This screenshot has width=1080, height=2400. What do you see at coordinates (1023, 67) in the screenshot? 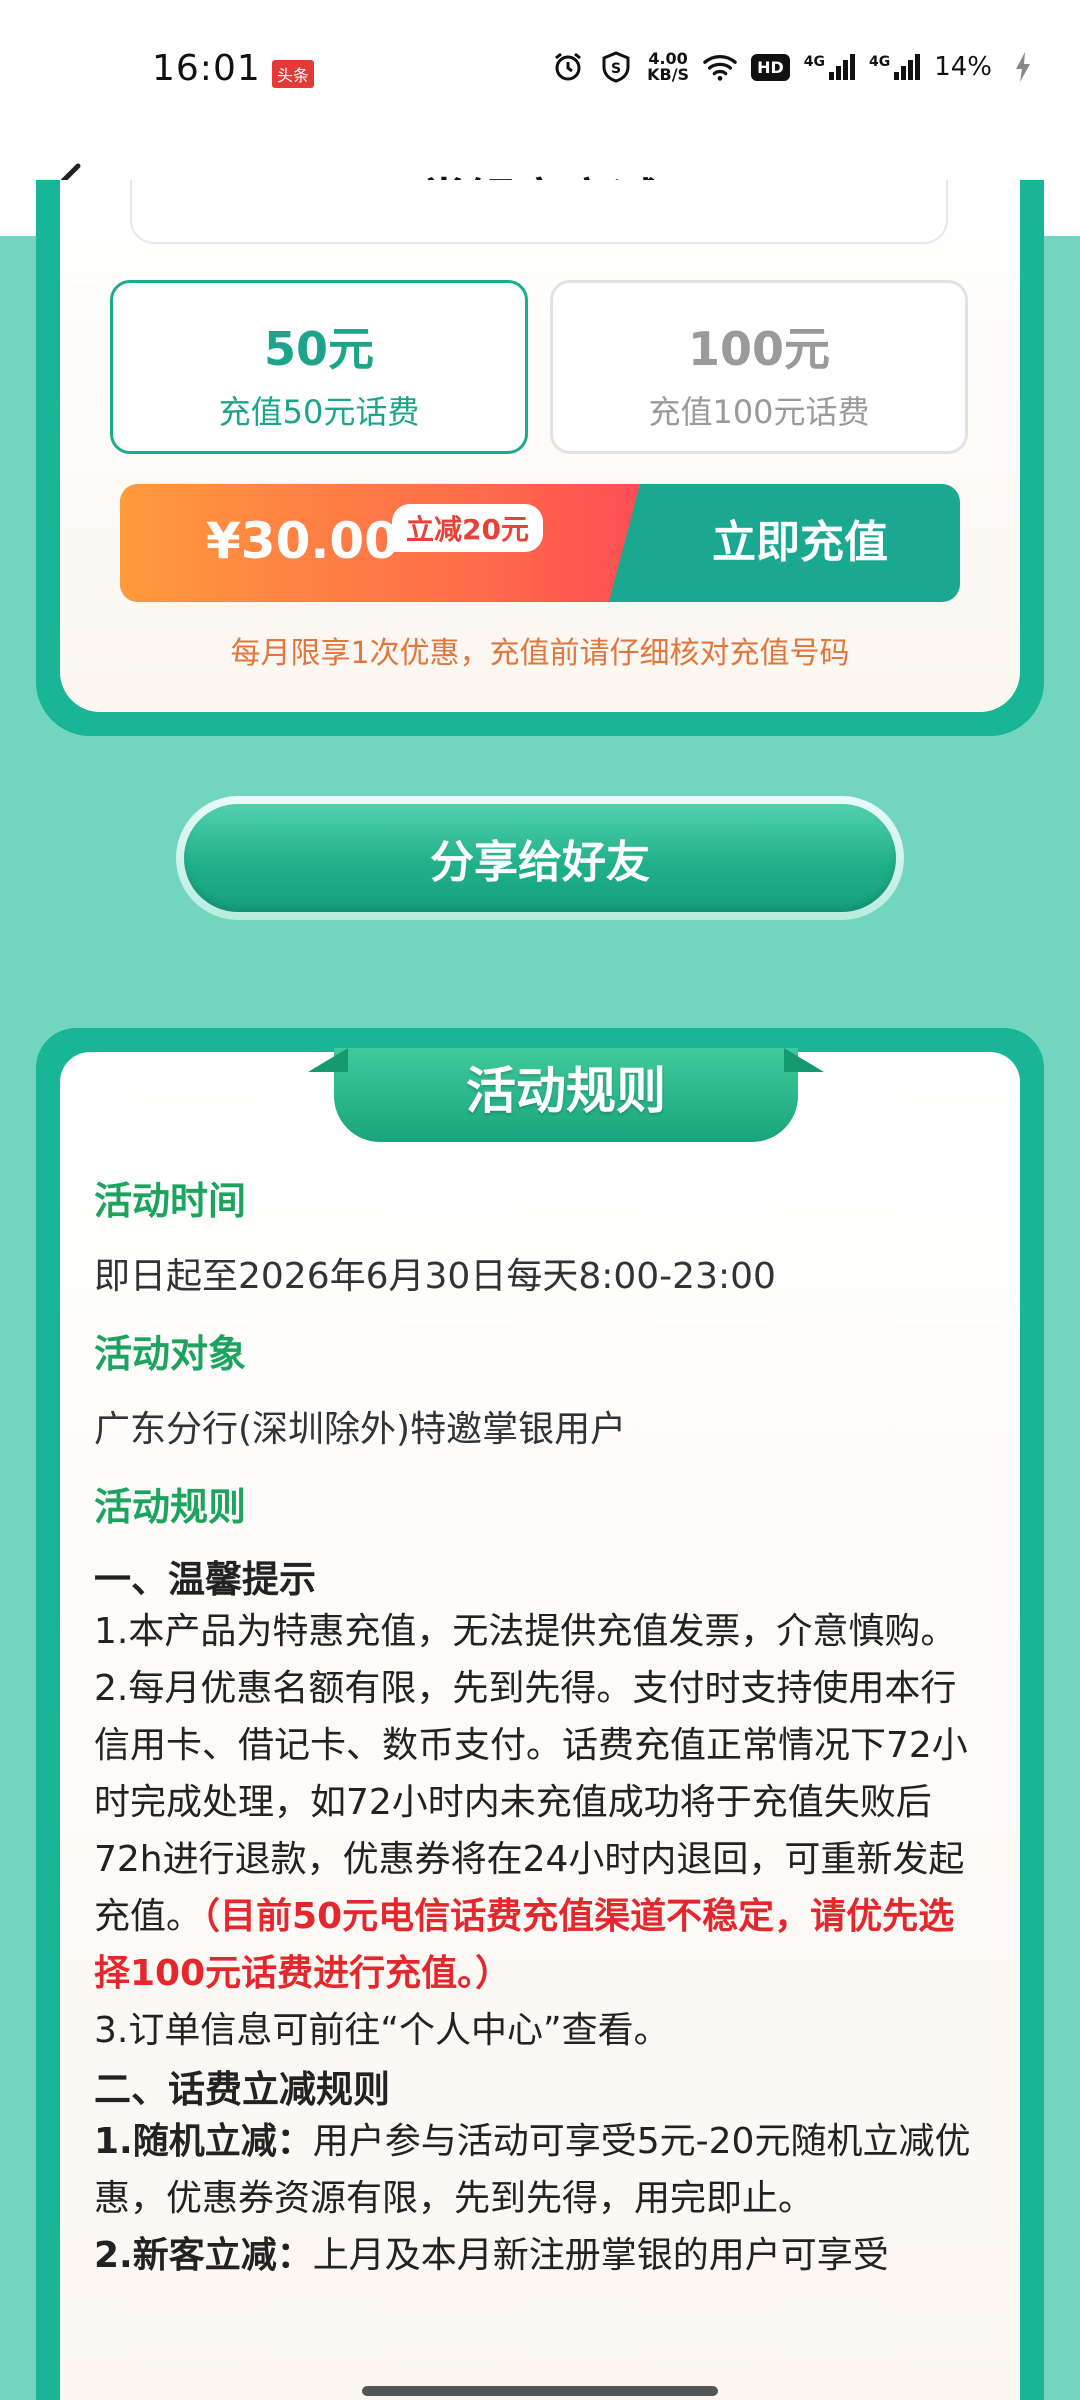
I see `charging-icon` at bounding box center [1023, 67].